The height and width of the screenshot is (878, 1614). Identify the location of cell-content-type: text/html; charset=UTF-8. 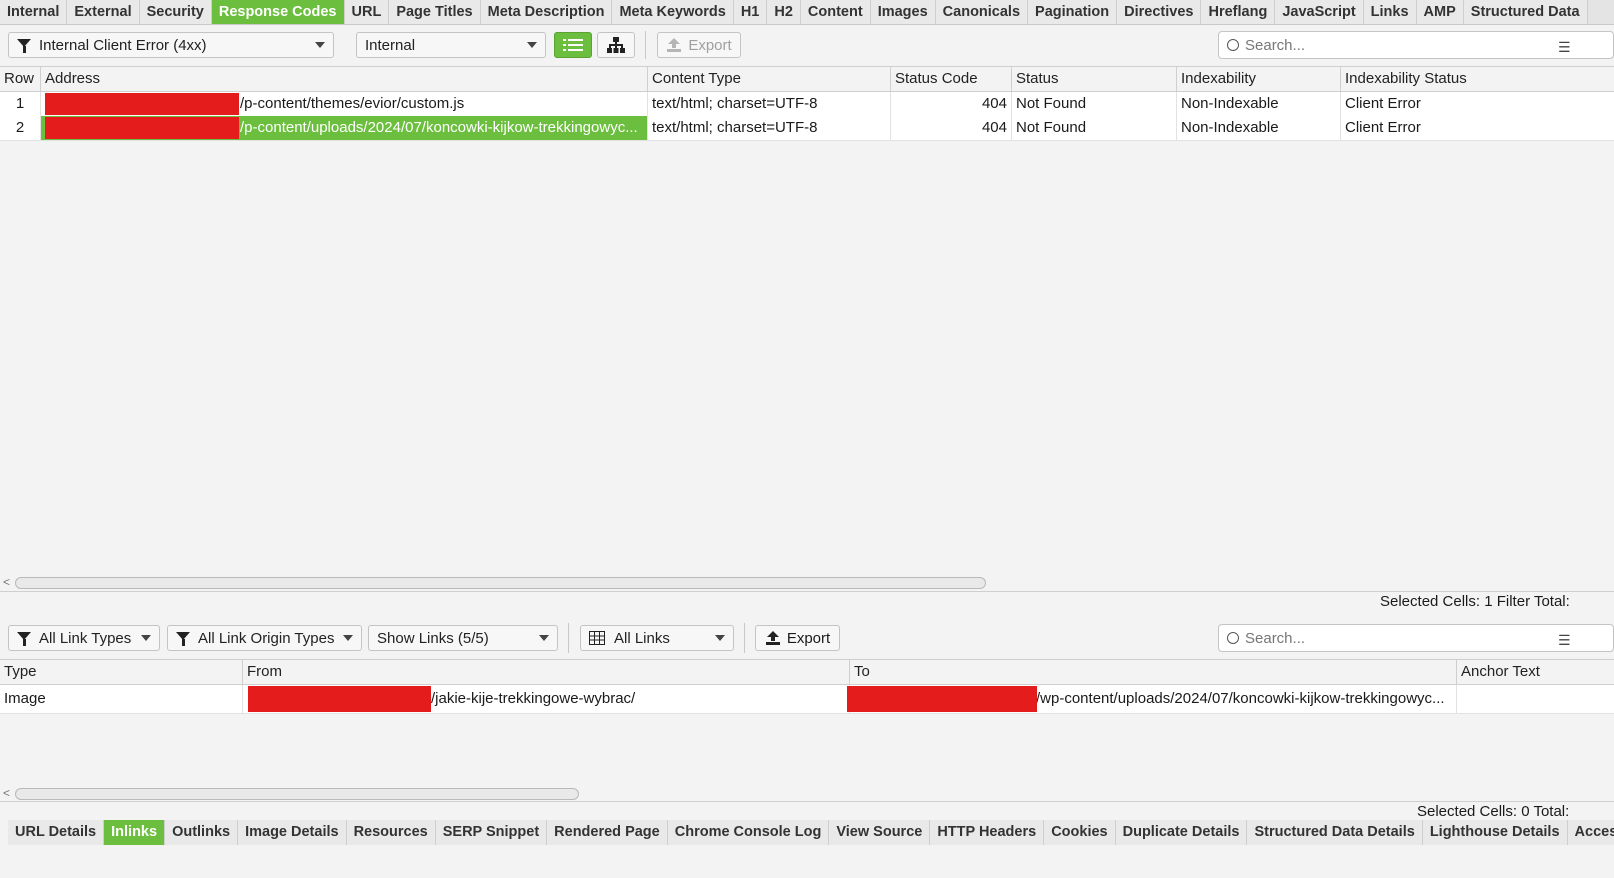
(769, 128).